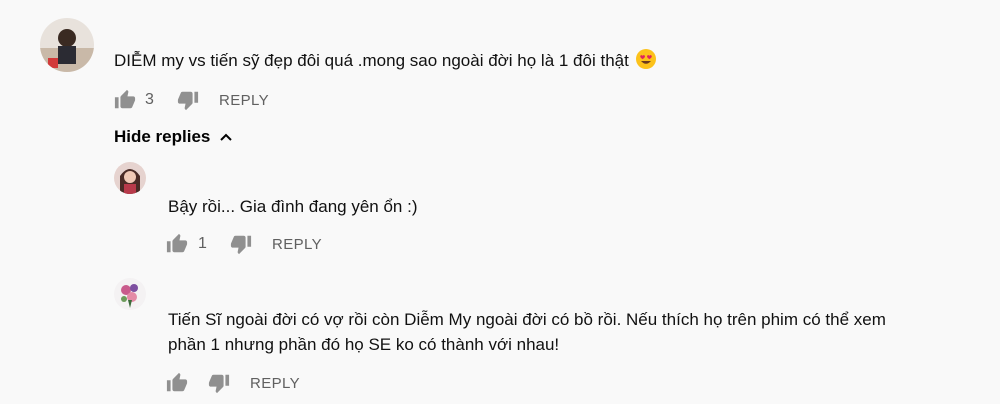  Describe the element at coordinates (645, 59) in the screenshot. I see `heart-eyes-emoji` at that location.